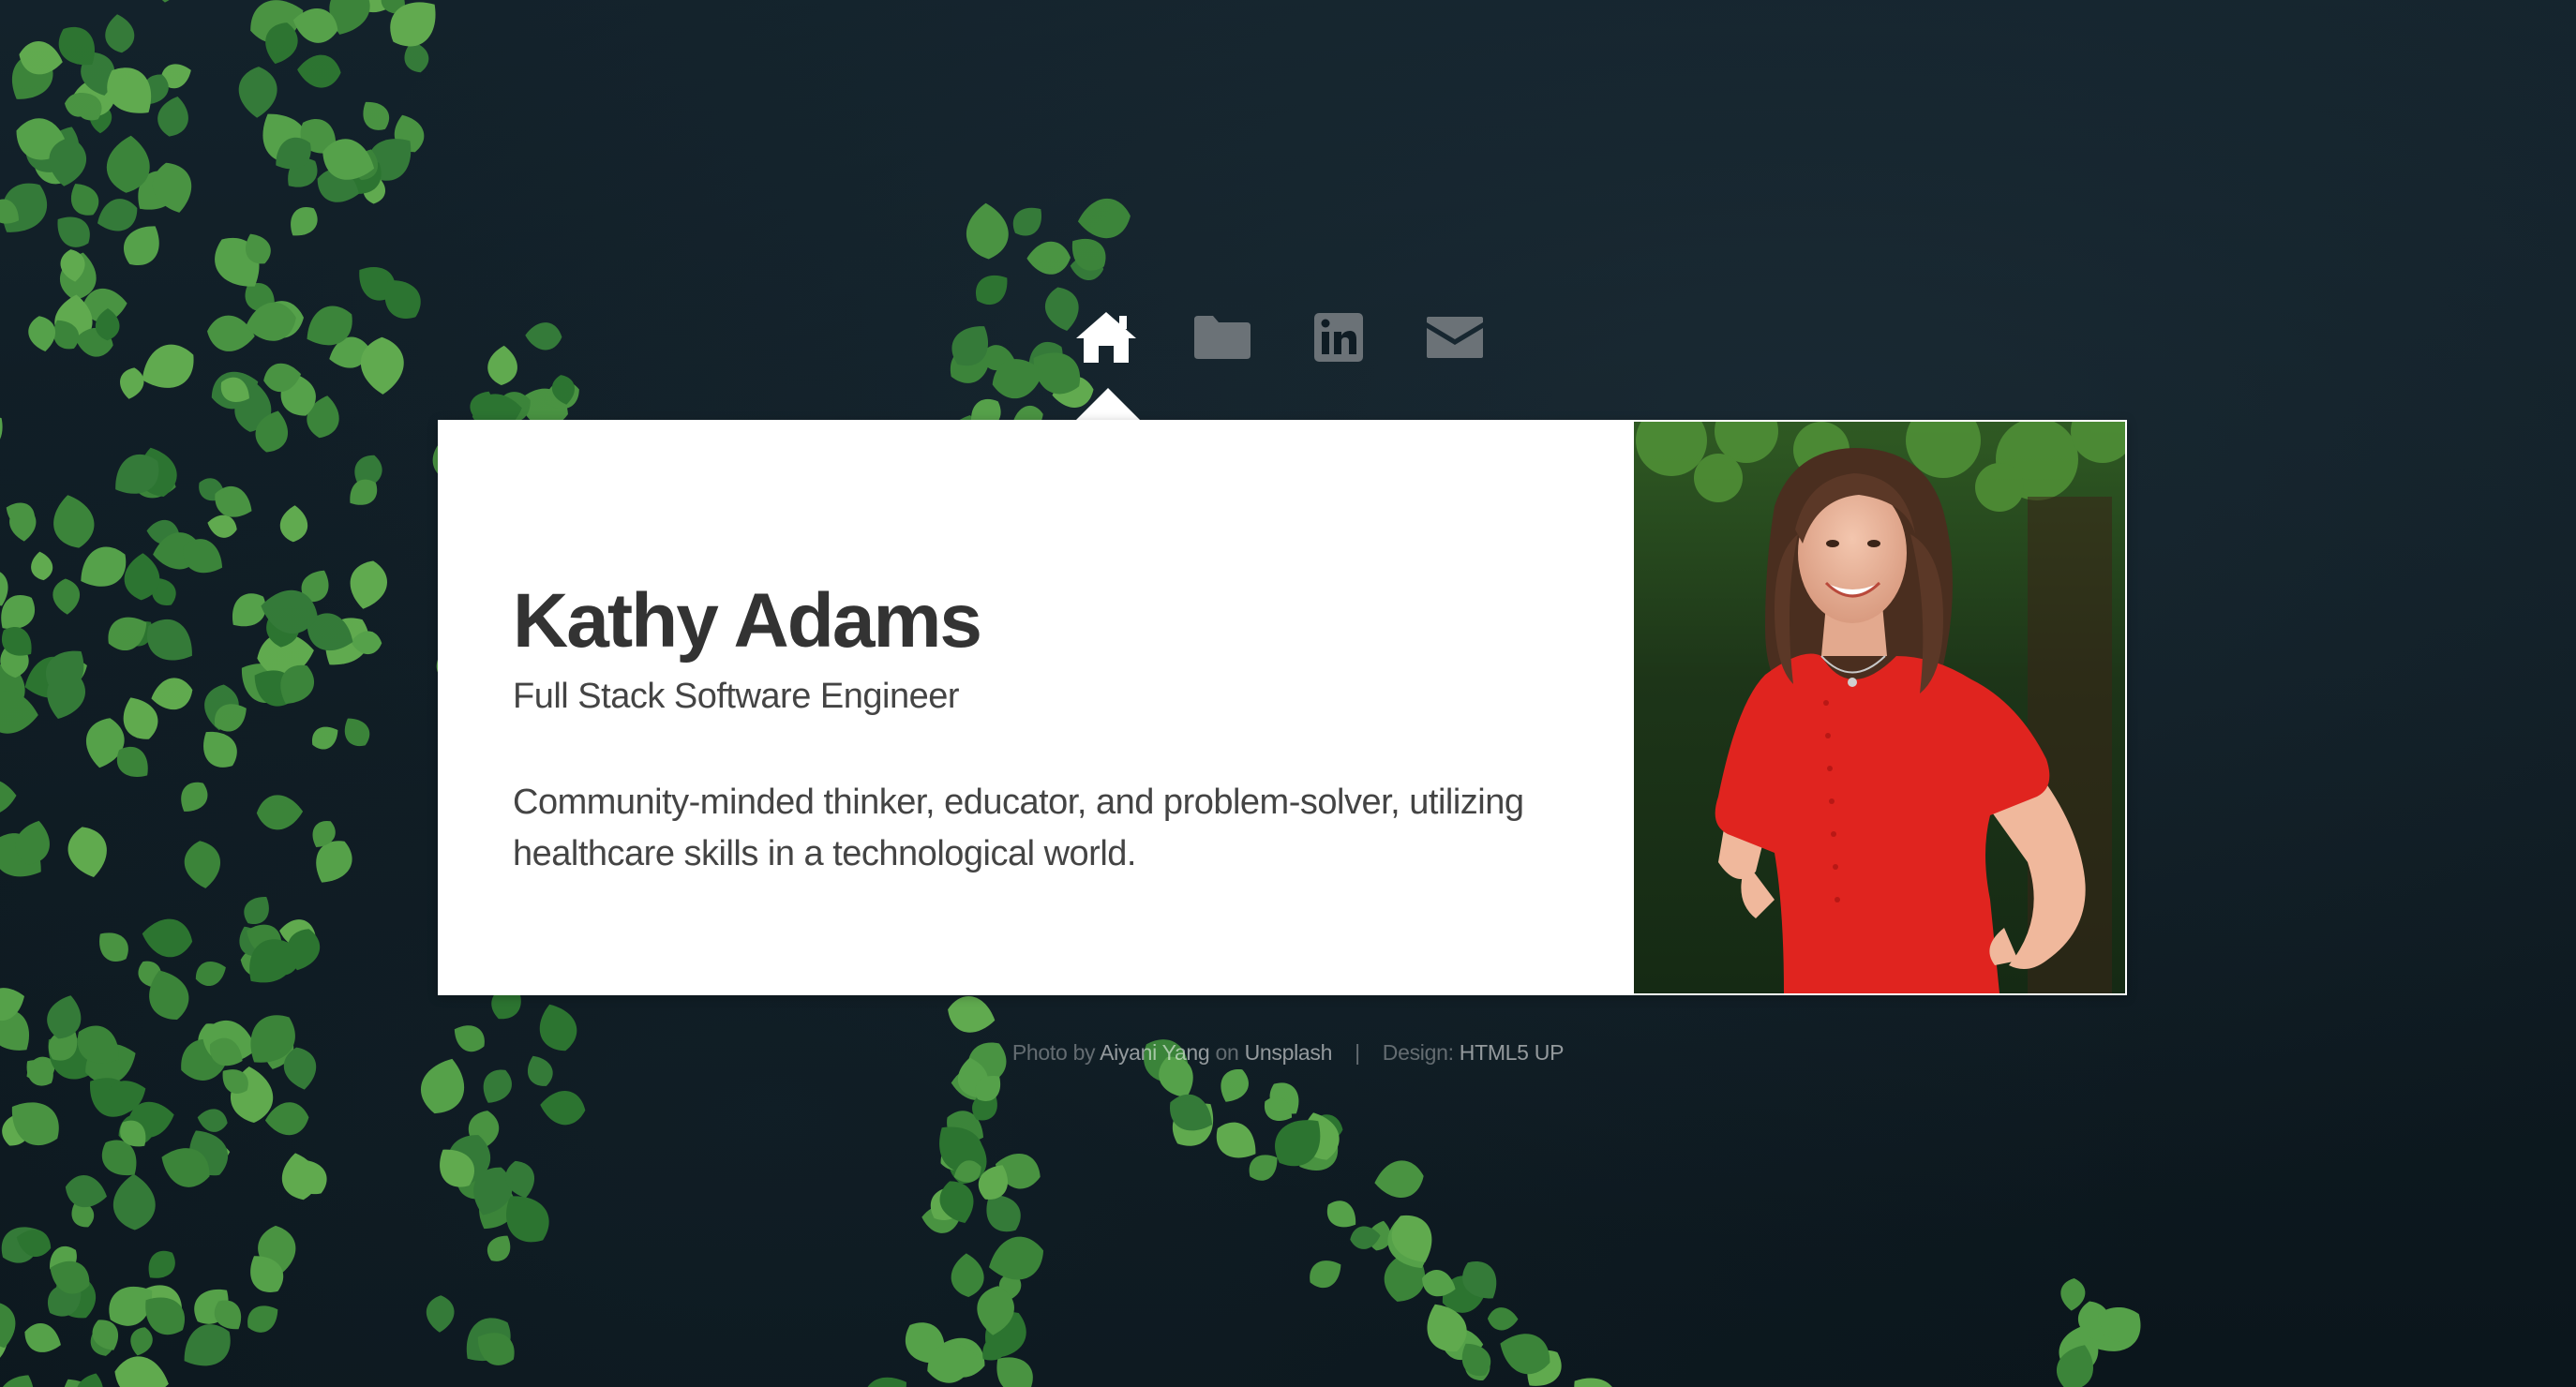 This screenshot has height=1387, width=2576. I want to click on nav-linkedin, so click(1339, 337).